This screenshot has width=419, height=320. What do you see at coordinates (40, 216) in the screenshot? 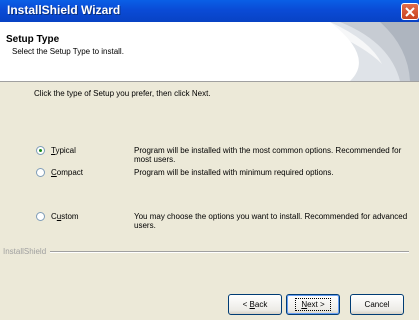
I see `radio-custom` at bounding box center [40, 216].